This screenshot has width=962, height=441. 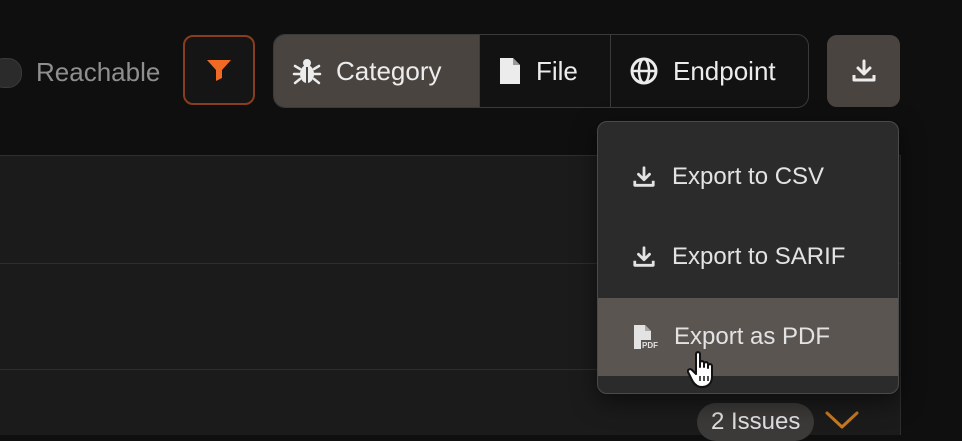 I want to click on globe-icon, so click(x=644, y=71).